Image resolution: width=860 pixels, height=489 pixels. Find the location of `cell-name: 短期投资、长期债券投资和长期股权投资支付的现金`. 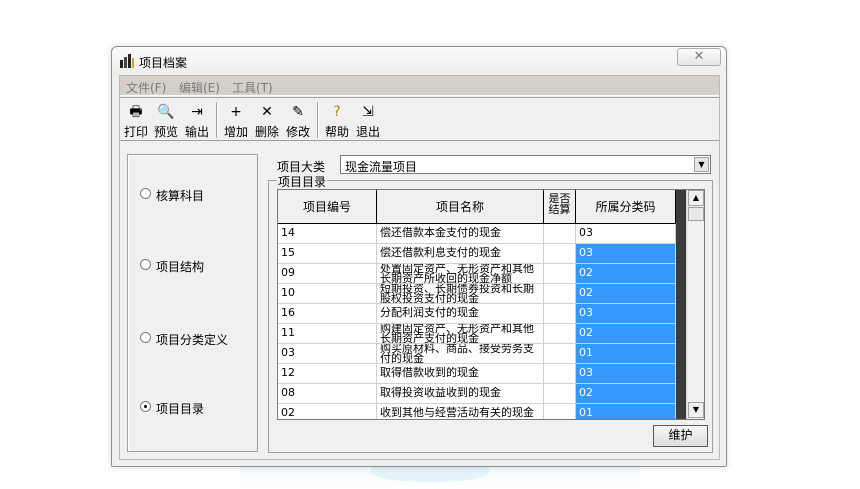

cell-name: 短期投资、长期债券投资和长期股权投资支付的现金 is located at coordinates (460, 294).